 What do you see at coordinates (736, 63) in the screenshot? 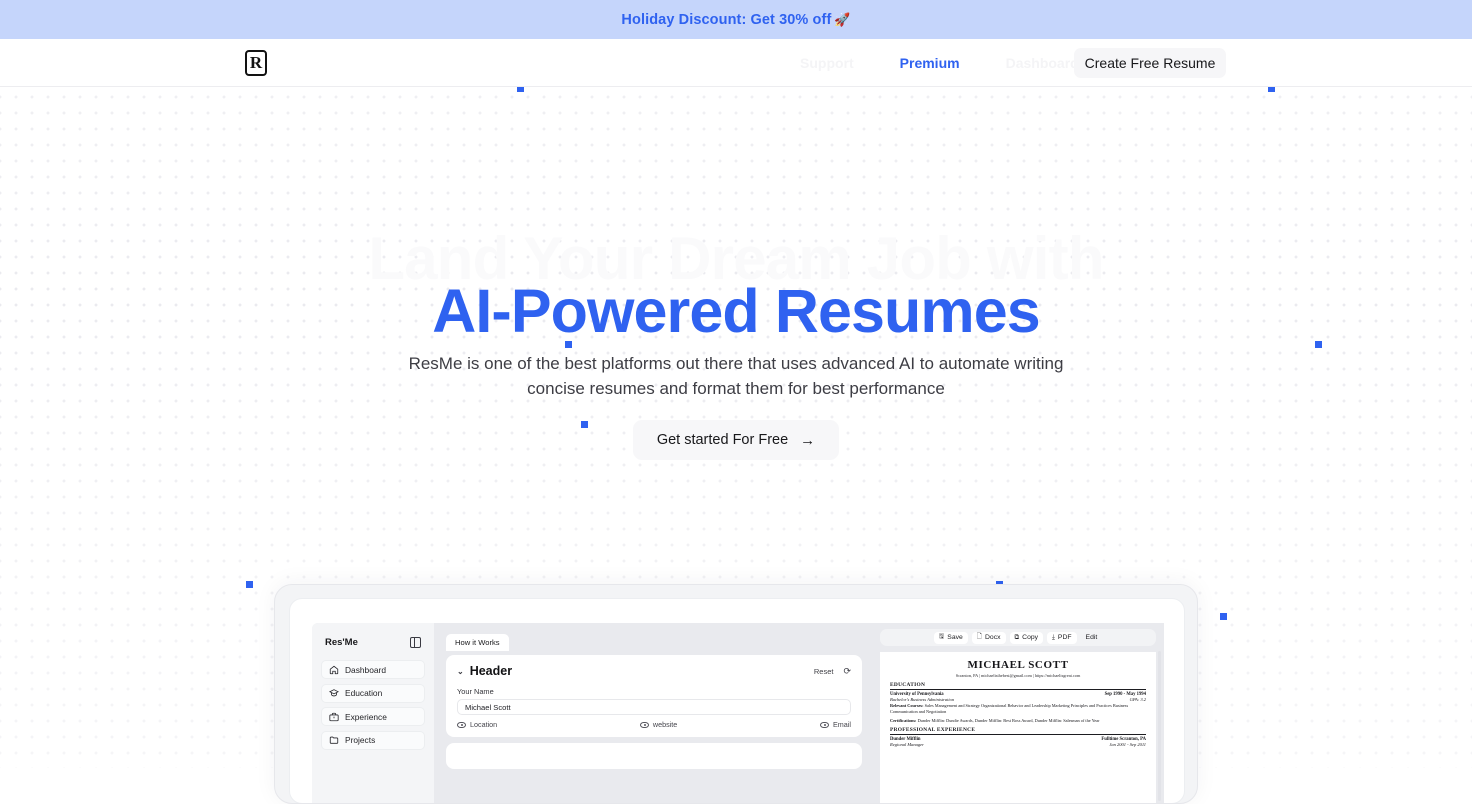
I see `navbar` at bounding box center [736, 63].